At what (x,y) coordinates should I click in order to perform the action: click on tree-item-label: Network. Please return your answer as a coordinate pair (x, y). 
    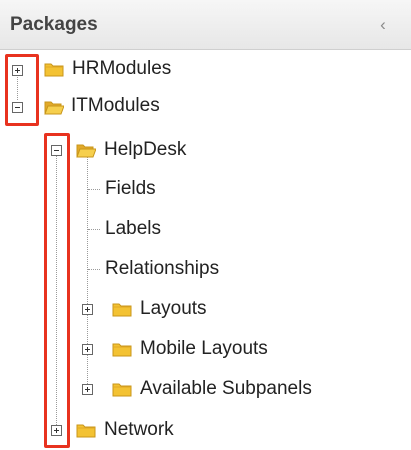
    Looking at the image, I should click on (139, 430).